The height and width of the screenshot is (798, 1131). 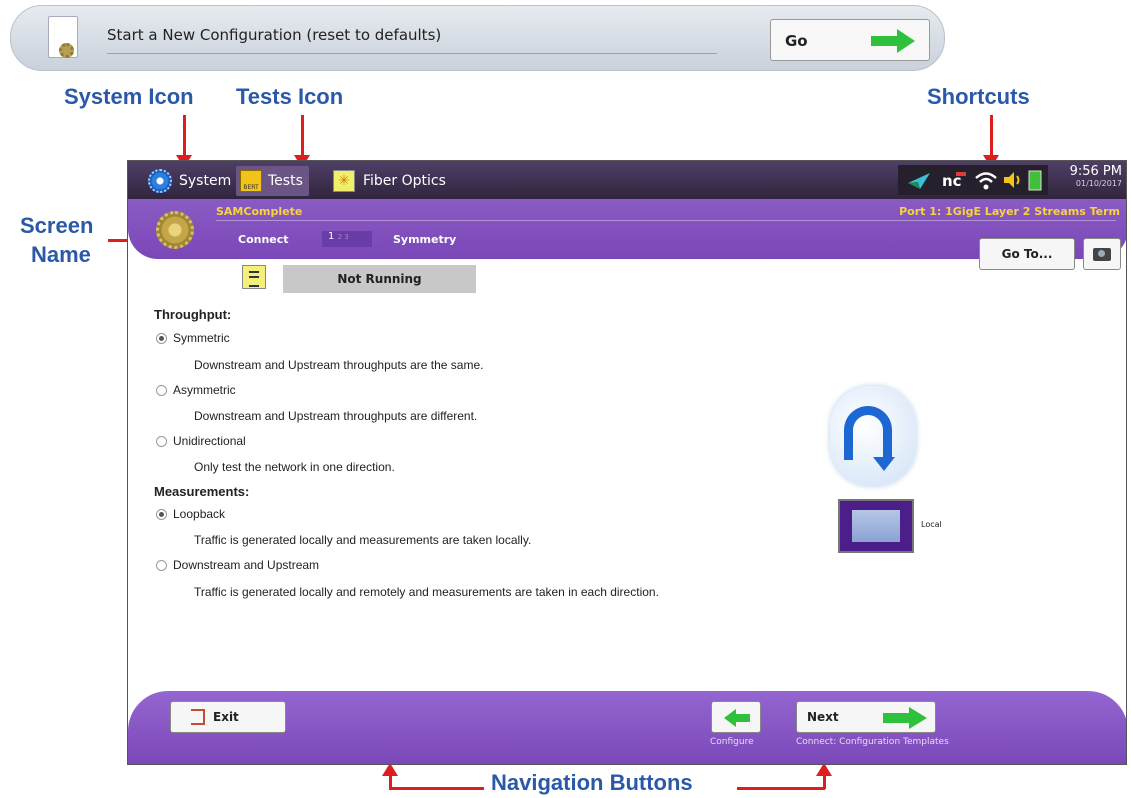 I want to click on option-label: Symmetric, so click(x=201, y=338).